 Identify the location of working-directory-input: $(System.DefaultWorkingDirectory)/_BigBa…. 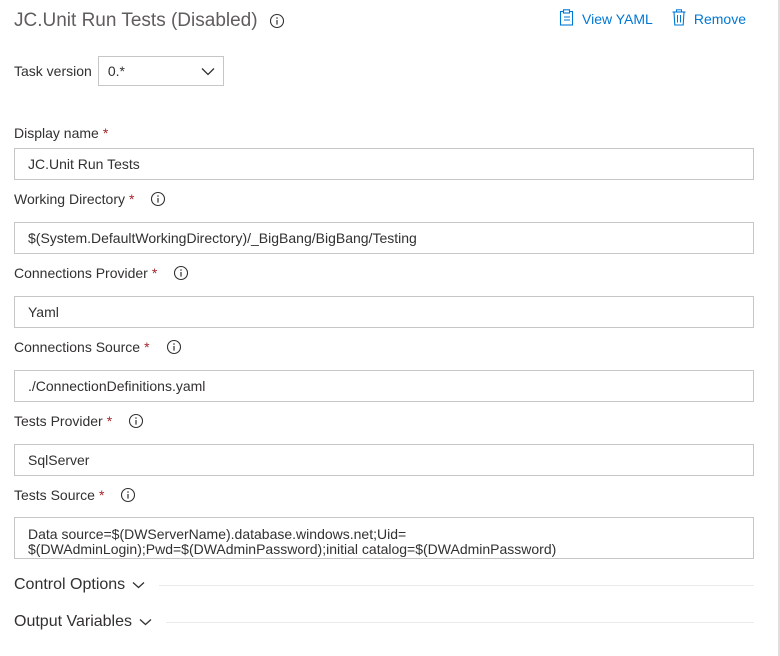
(384, 238).